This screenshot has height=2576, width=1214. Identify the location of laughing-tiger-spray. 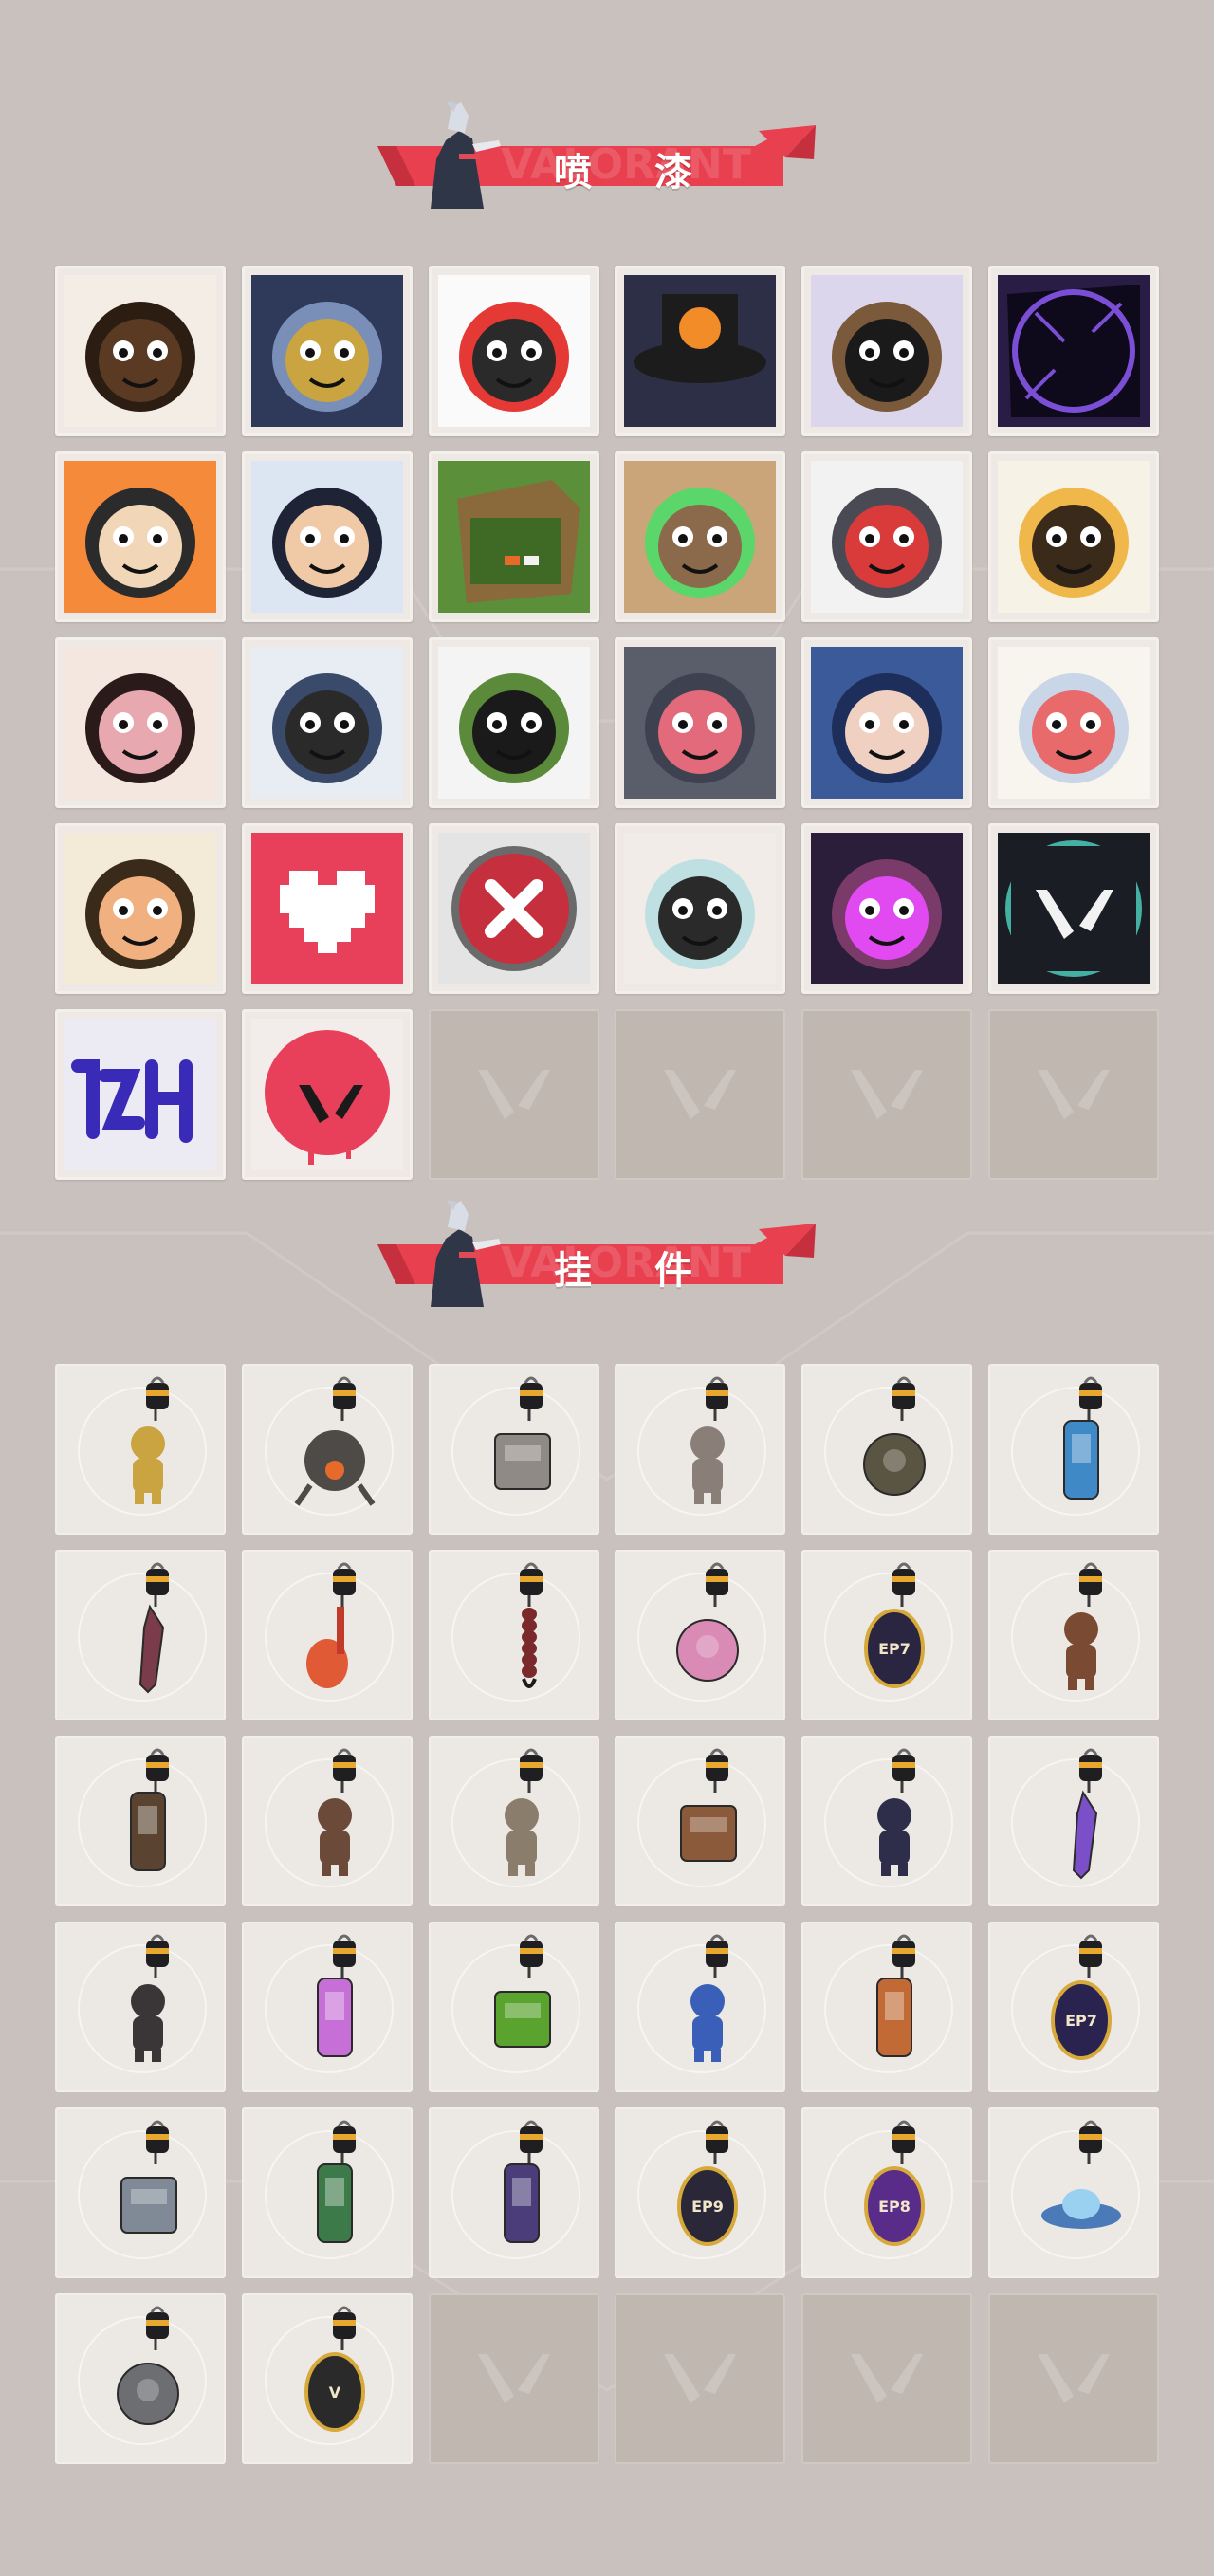
(1073, 536).